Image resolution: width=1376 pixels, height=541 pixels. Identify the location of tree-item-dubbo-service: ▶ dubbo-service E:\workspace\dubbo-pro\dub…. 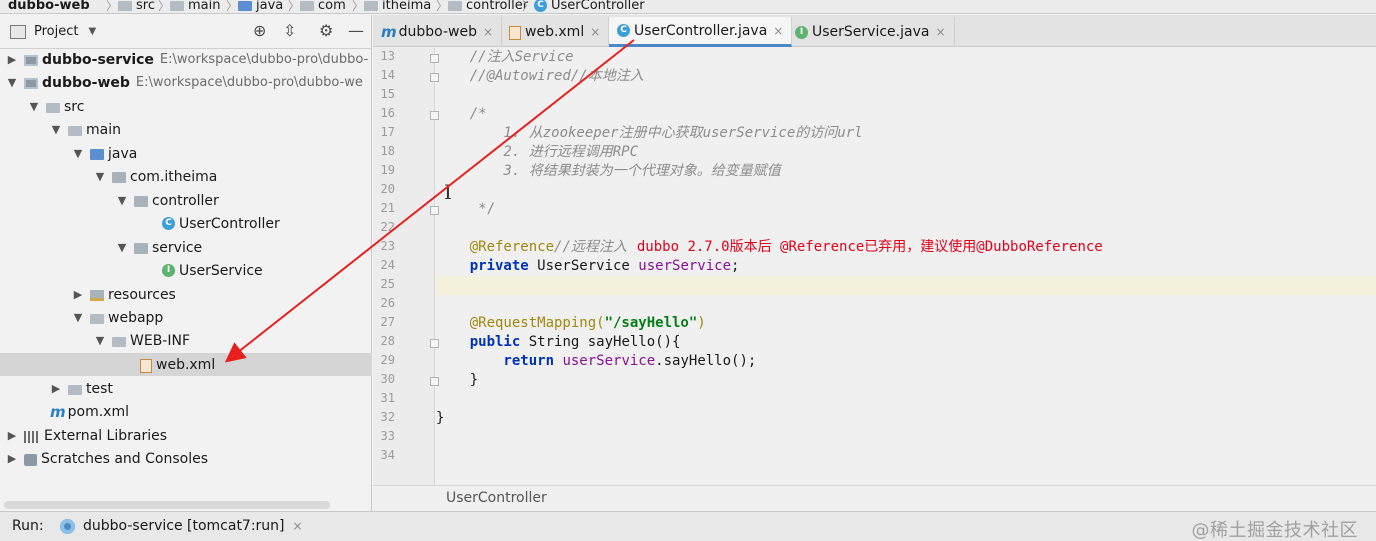
(186, 59).